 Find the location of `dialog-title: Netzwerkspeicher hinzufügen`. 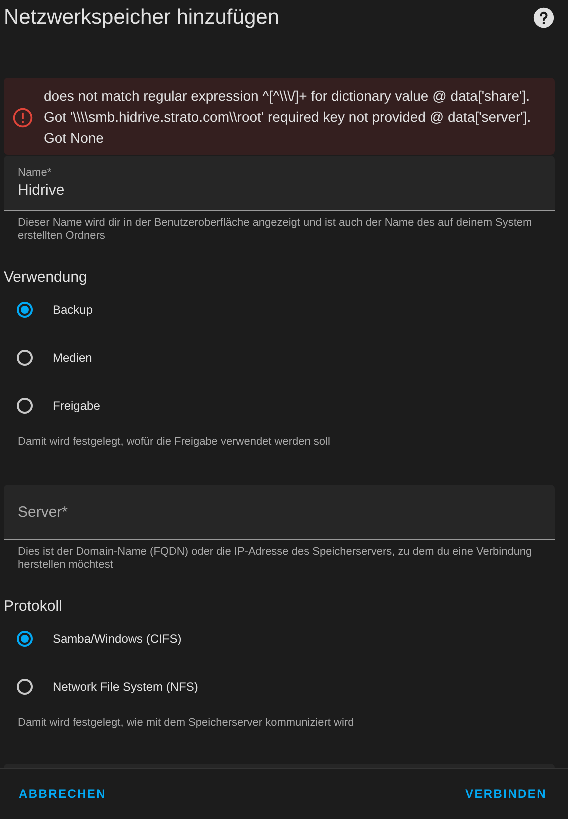

dialog-title: Netzwerkspeicher hinzufügen is located at coordinates (142, 18).